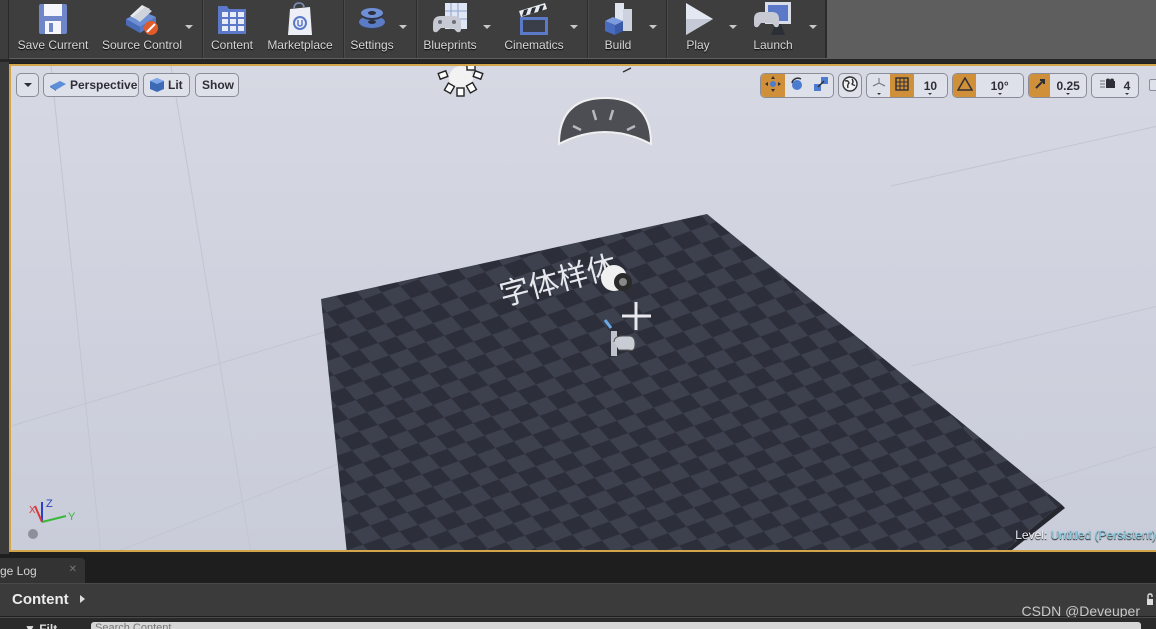 This screenshot has width=1156, height=629. I want to click on marketplace-bag-icon, so click(300, 19).